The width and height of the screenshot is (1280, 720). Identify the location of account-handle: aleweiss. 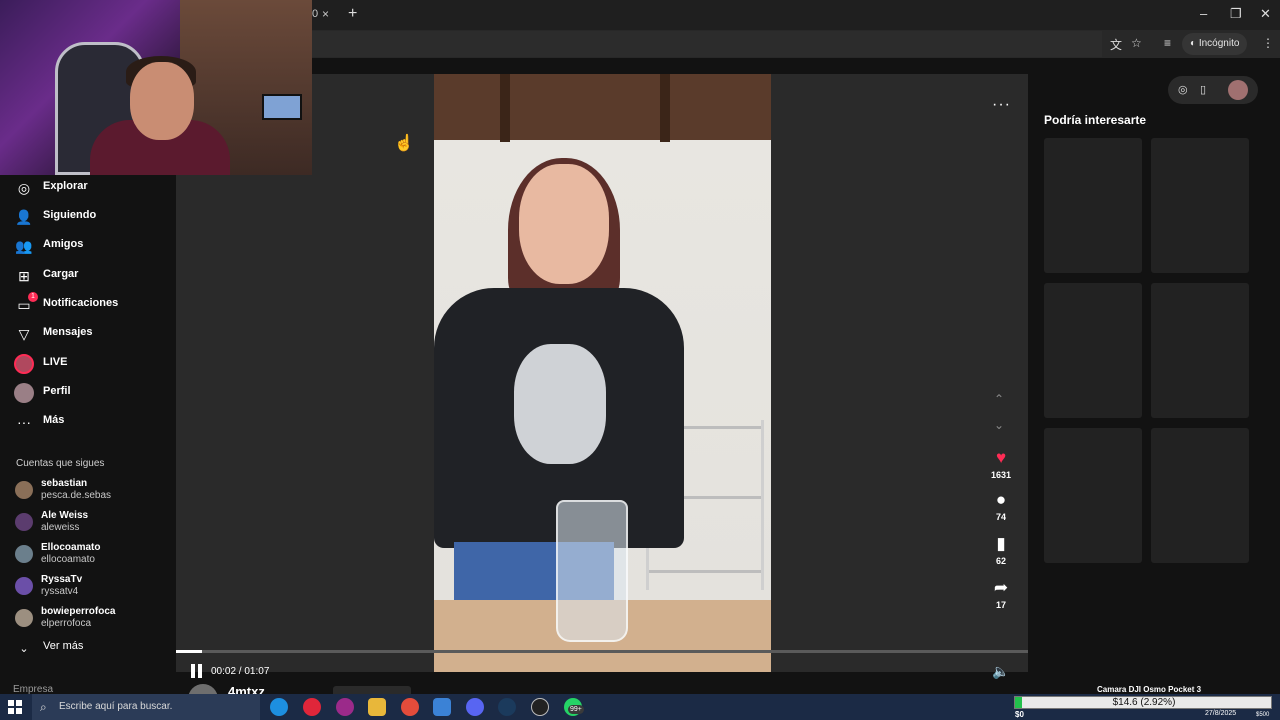
(60, 527).